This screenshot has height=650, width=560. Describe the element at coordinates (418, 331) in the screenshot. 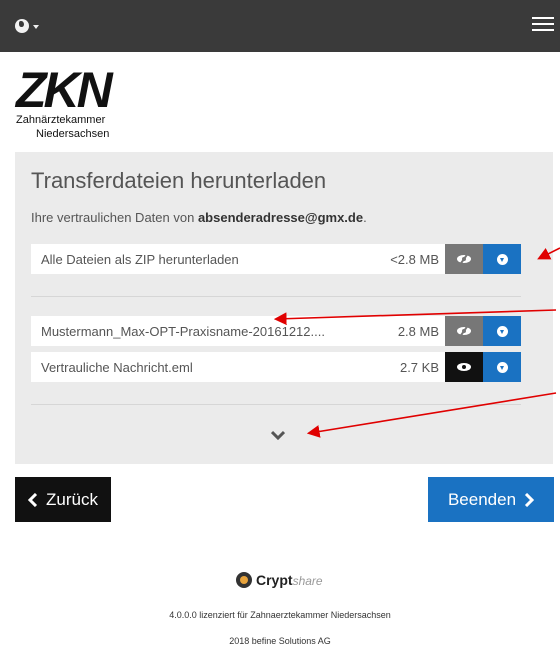

I see `file-size: 2.8 MB` at that location.